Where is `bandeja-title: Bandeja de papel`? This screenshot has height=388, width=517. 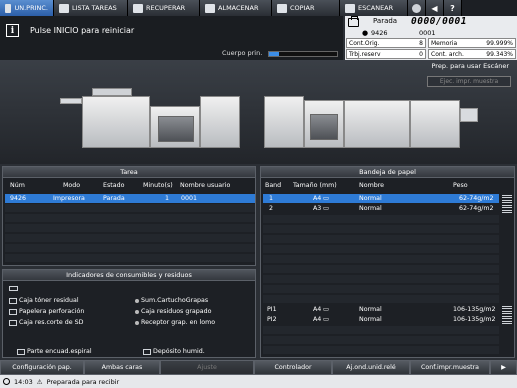 bandeja-title: Bandeja de papel is located at coordinates (387, 172).